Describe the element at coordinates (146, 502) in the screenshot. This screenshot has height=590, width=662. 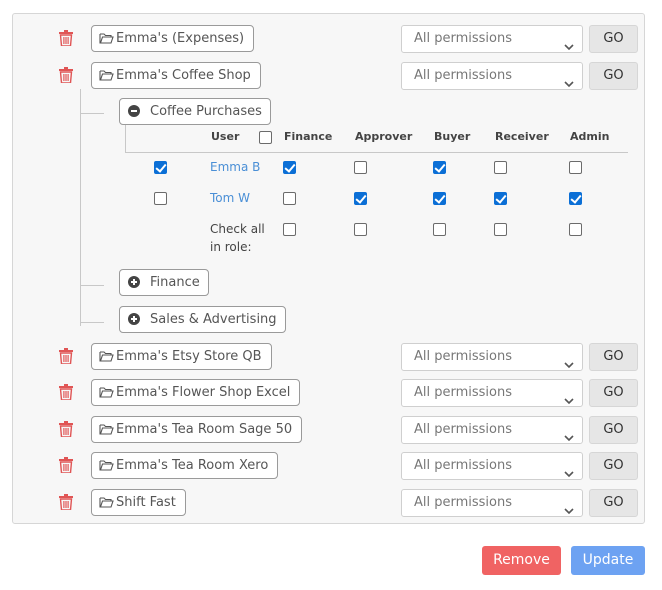
I see `company-name: Shift Fast` at that location.